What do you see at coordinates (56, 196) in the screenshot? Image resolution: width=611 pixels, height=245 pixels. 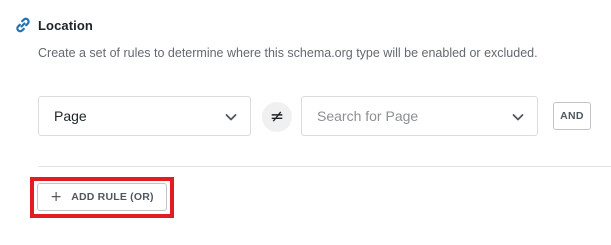 I see `plus-icon: +` at bounding box center [56, 196].